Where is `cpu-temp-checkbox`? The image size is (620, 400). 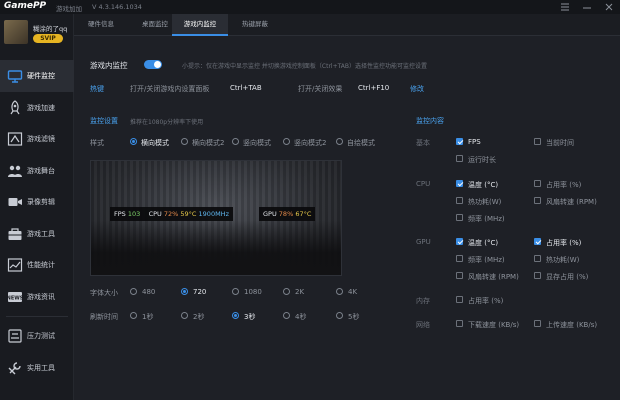
cpu-temp-checkbox is located at coordinates (459, 183).